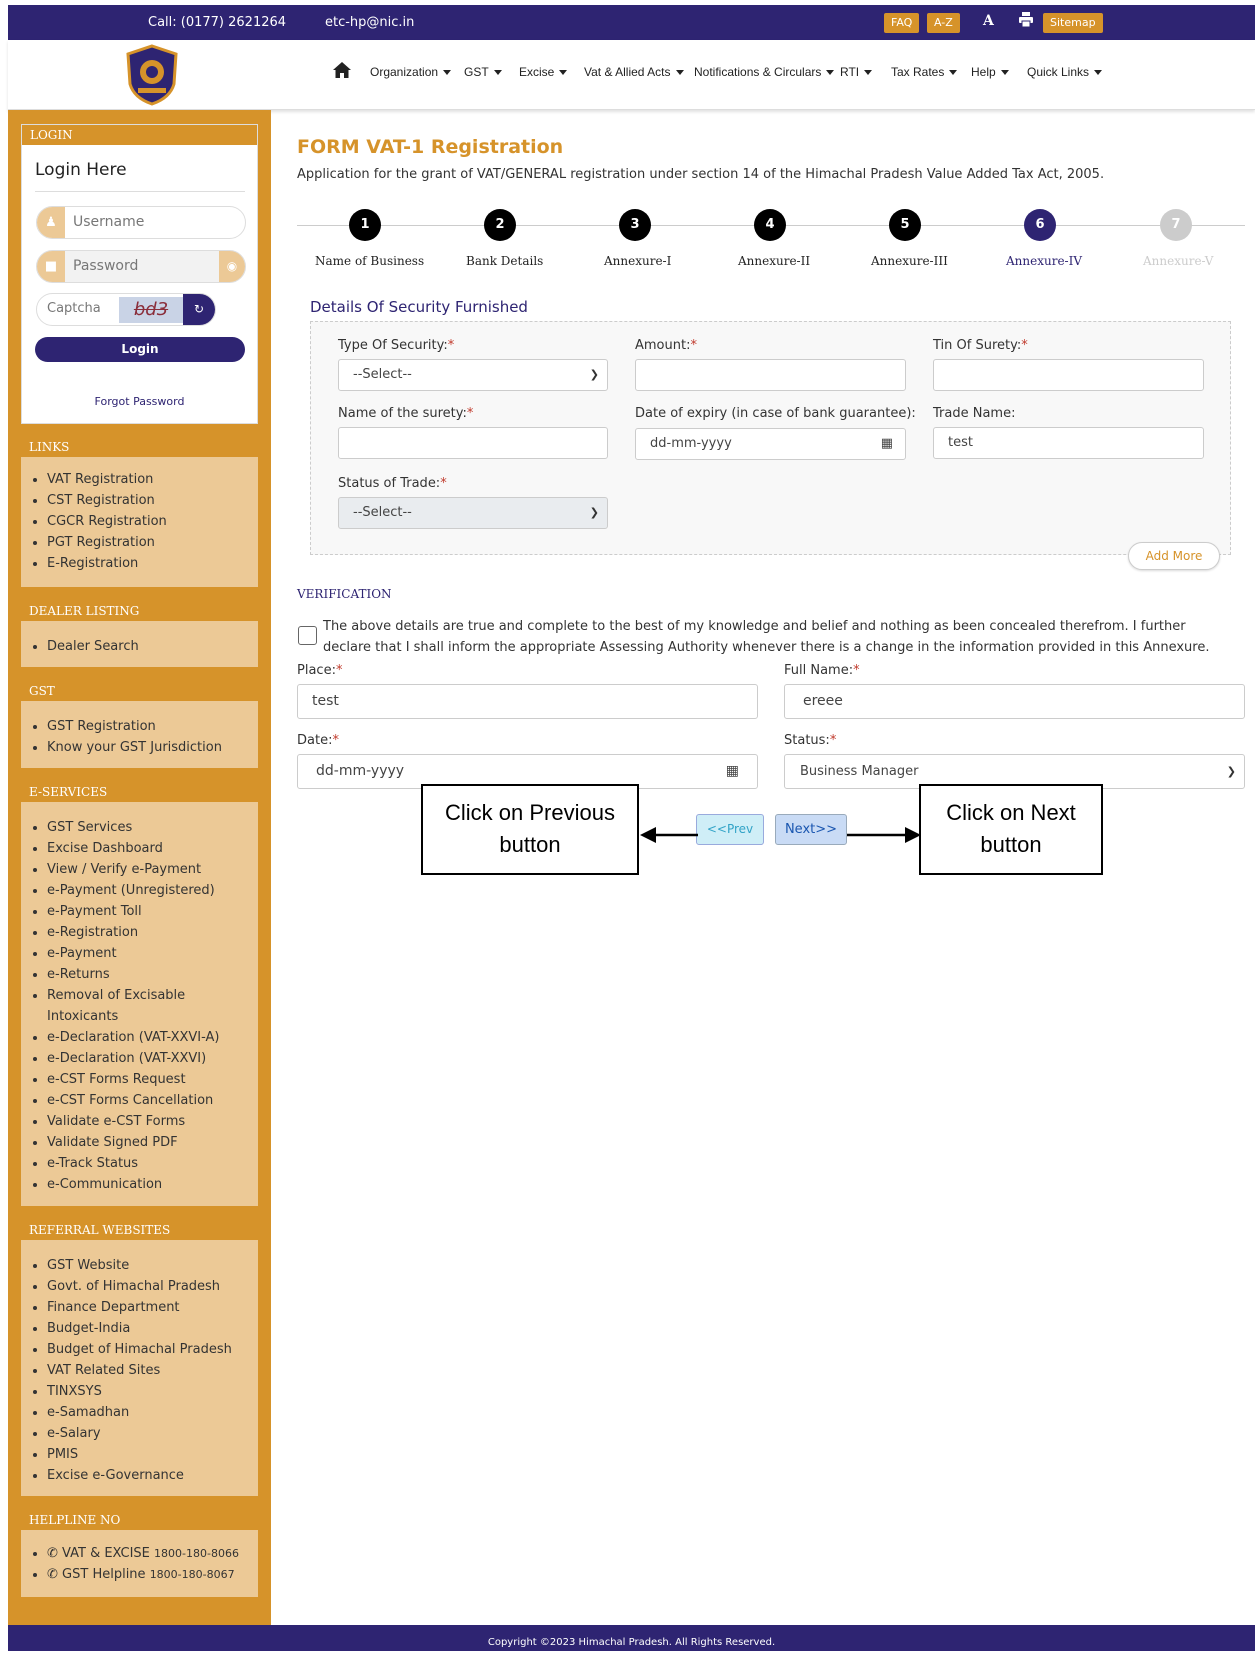  Describe the element at coordinates (152, 1286) in the screenshot. I see `list-item: Govt. of Himachal Pradesh` at that location.